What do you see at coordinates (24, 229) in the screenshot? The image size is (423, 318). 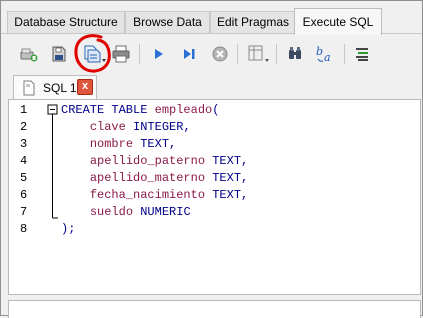 I see `line-number: 8` at bounding box center [24, 229].